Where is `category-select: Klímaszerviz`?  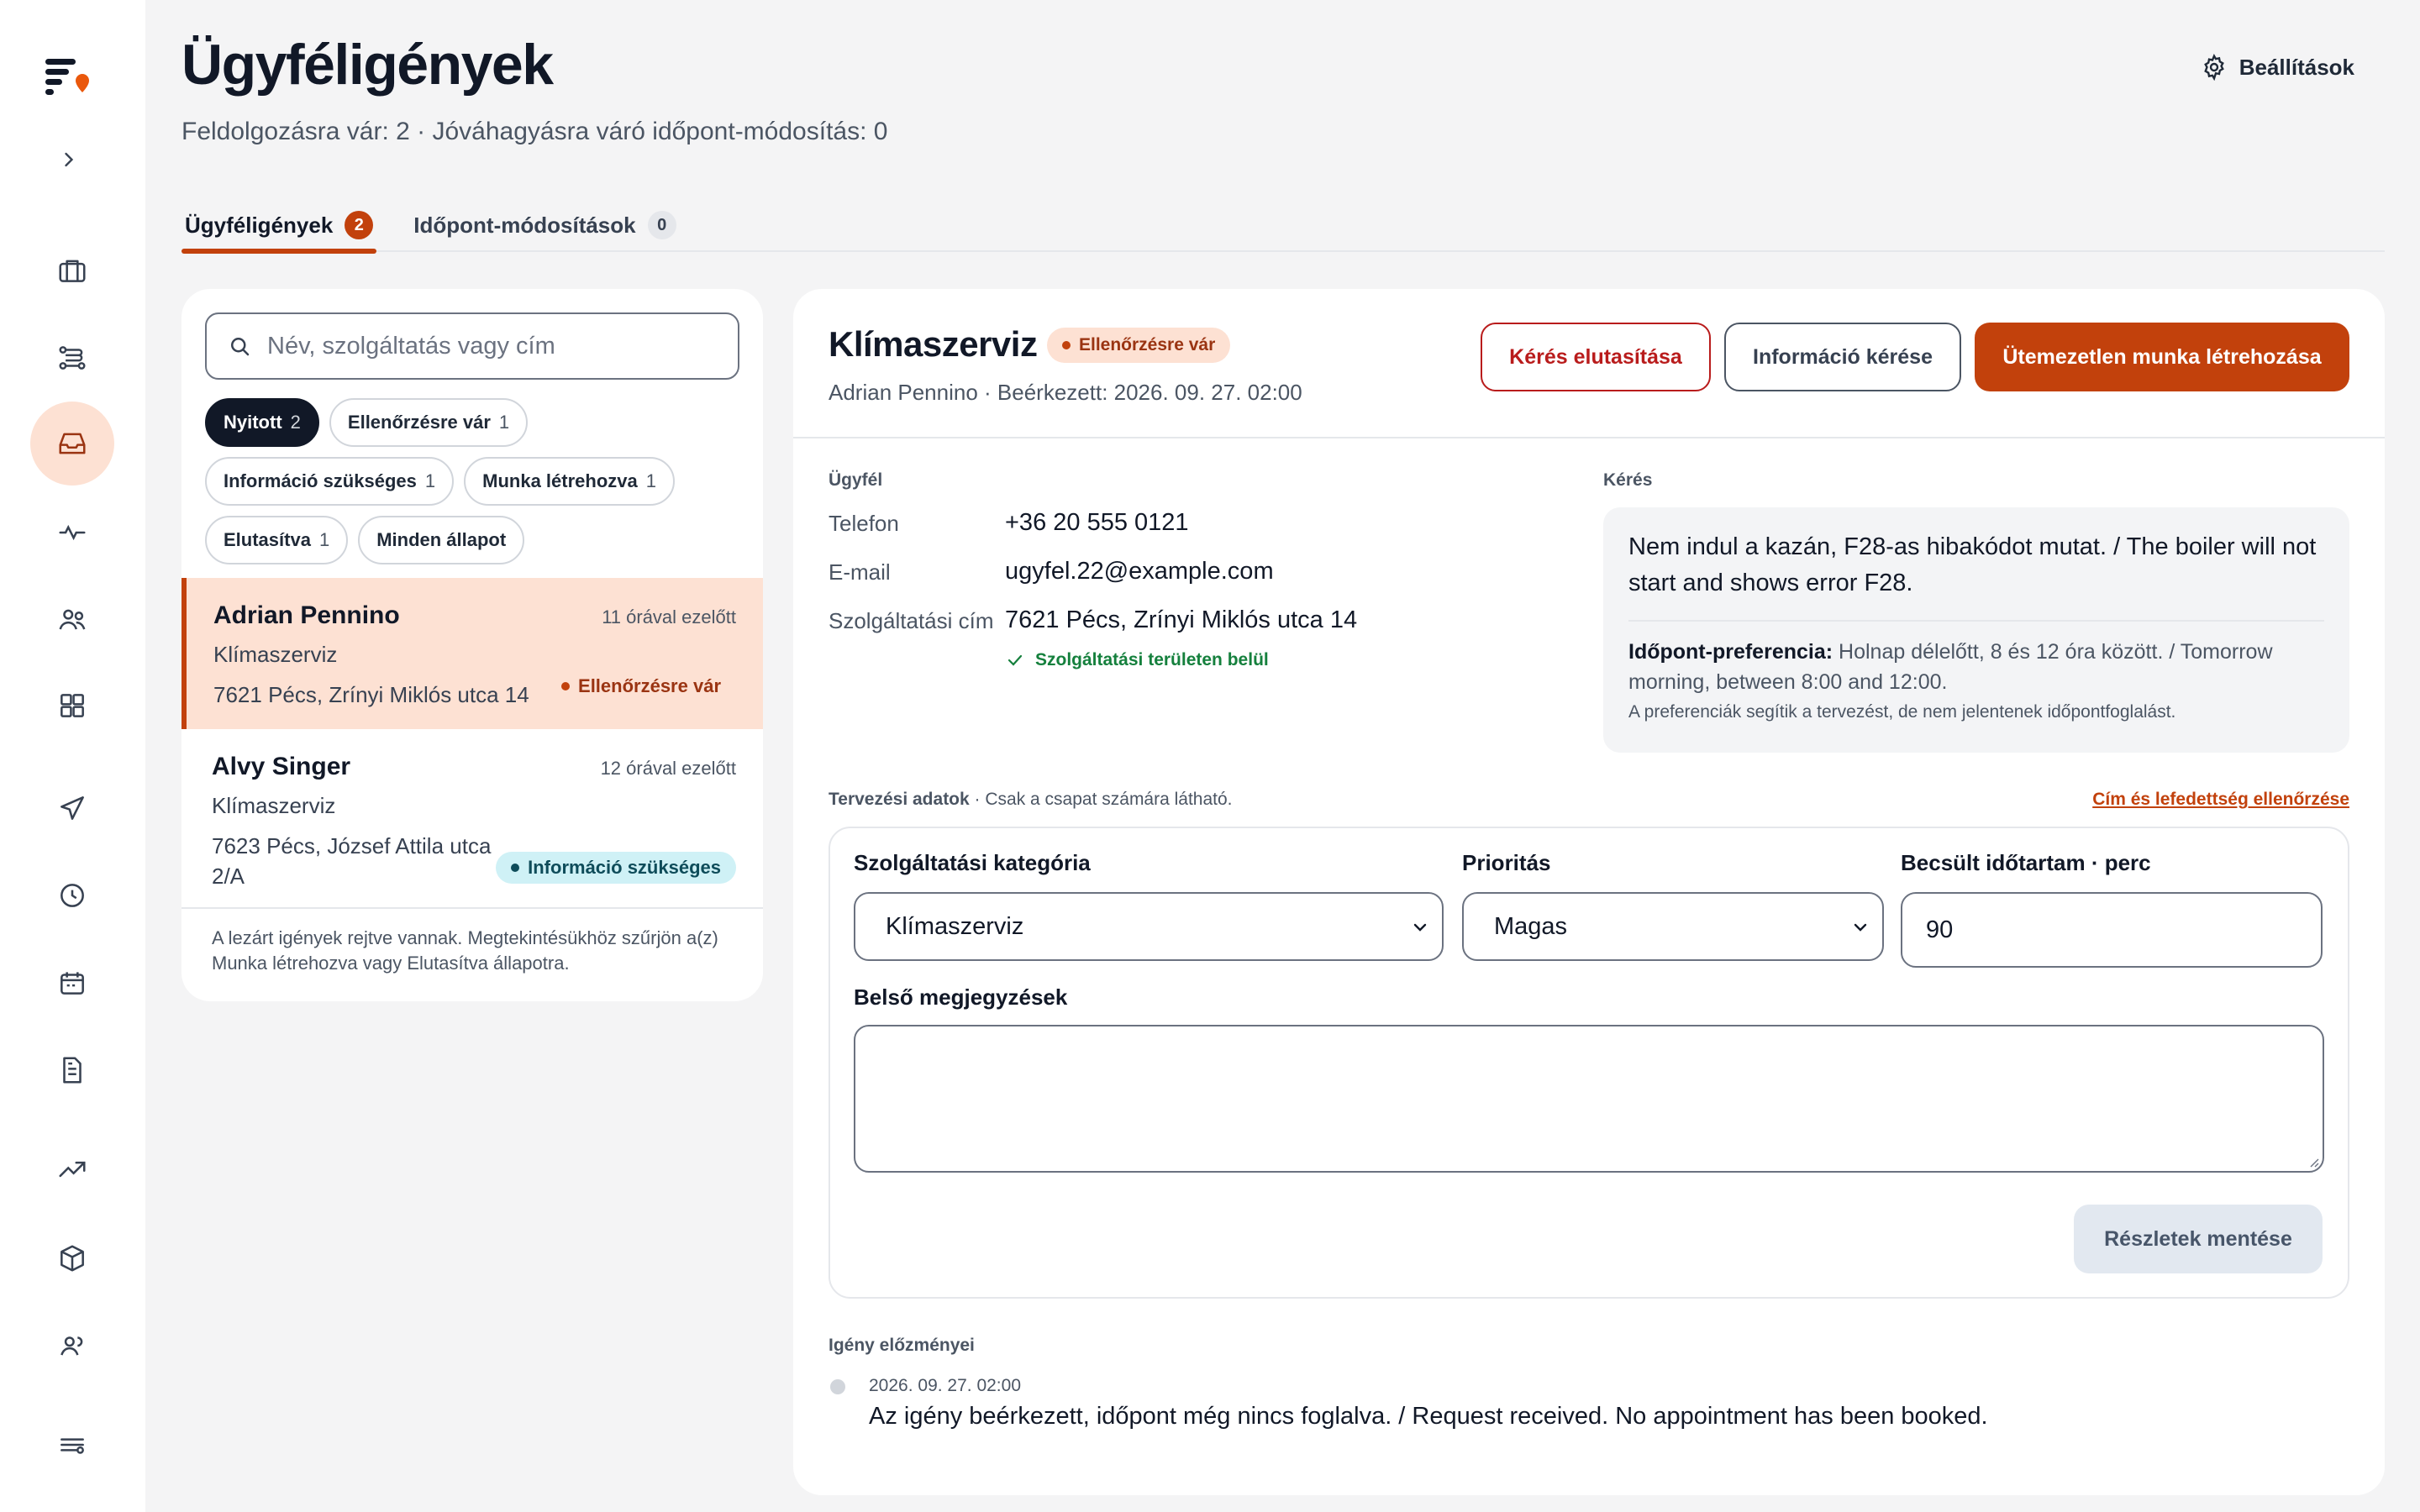 category-select: Klímaszerviz is located at coordinates (1149, 926).